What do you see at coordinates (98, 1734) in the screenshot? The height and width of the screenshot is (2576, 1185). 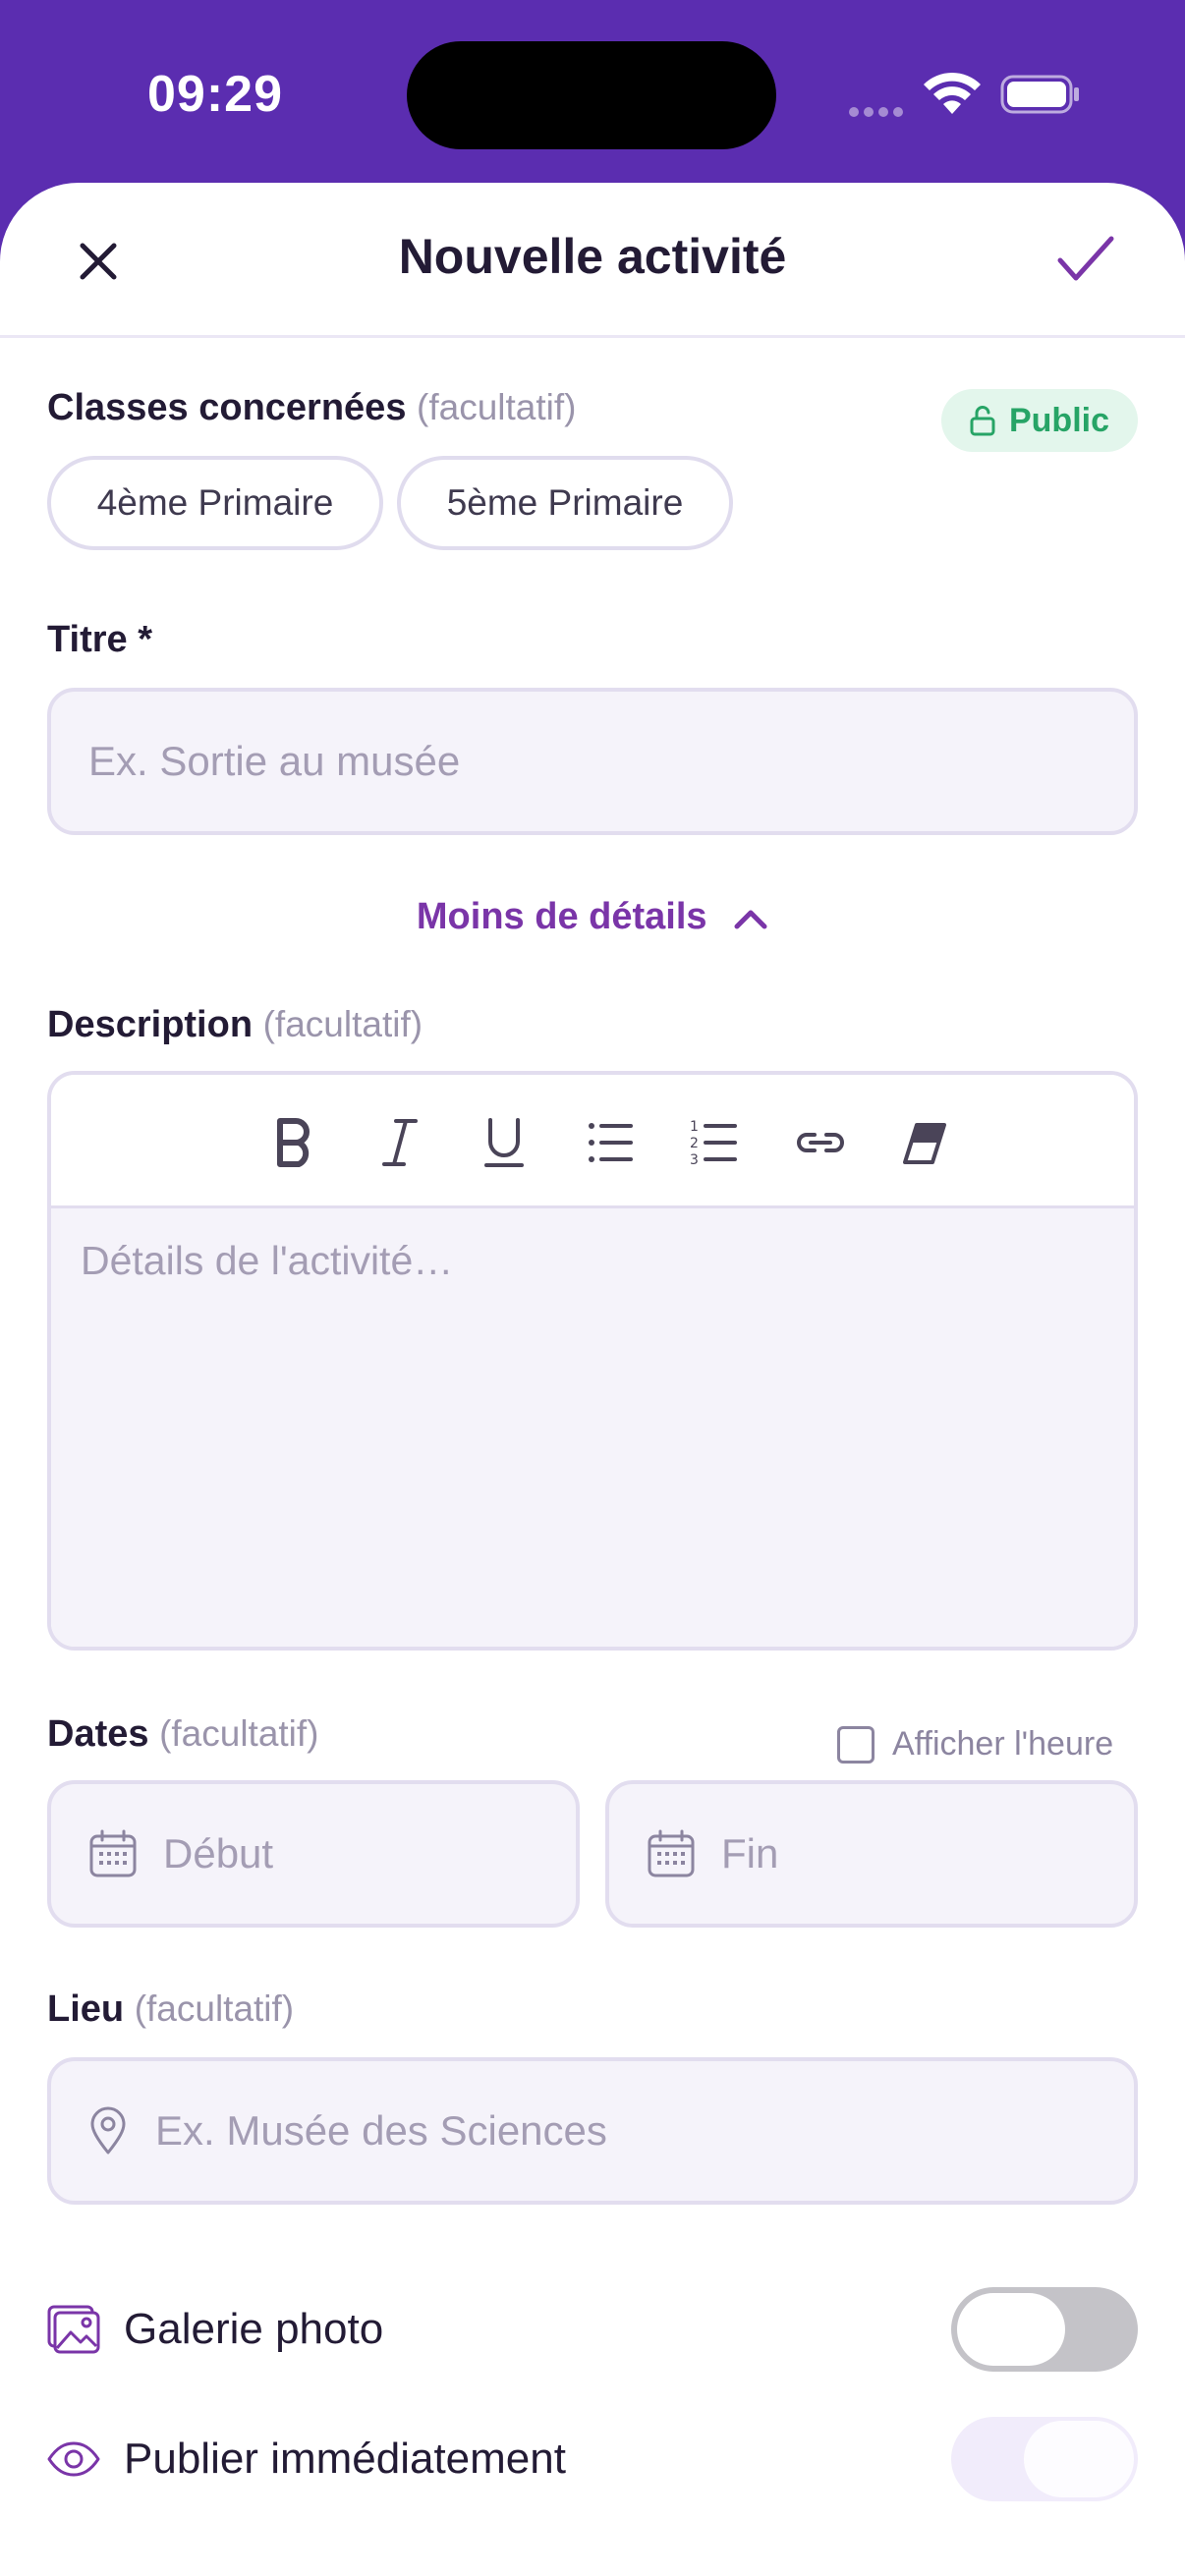 I see `dates-label-text: Dates` at bounding box center [98, 1734].